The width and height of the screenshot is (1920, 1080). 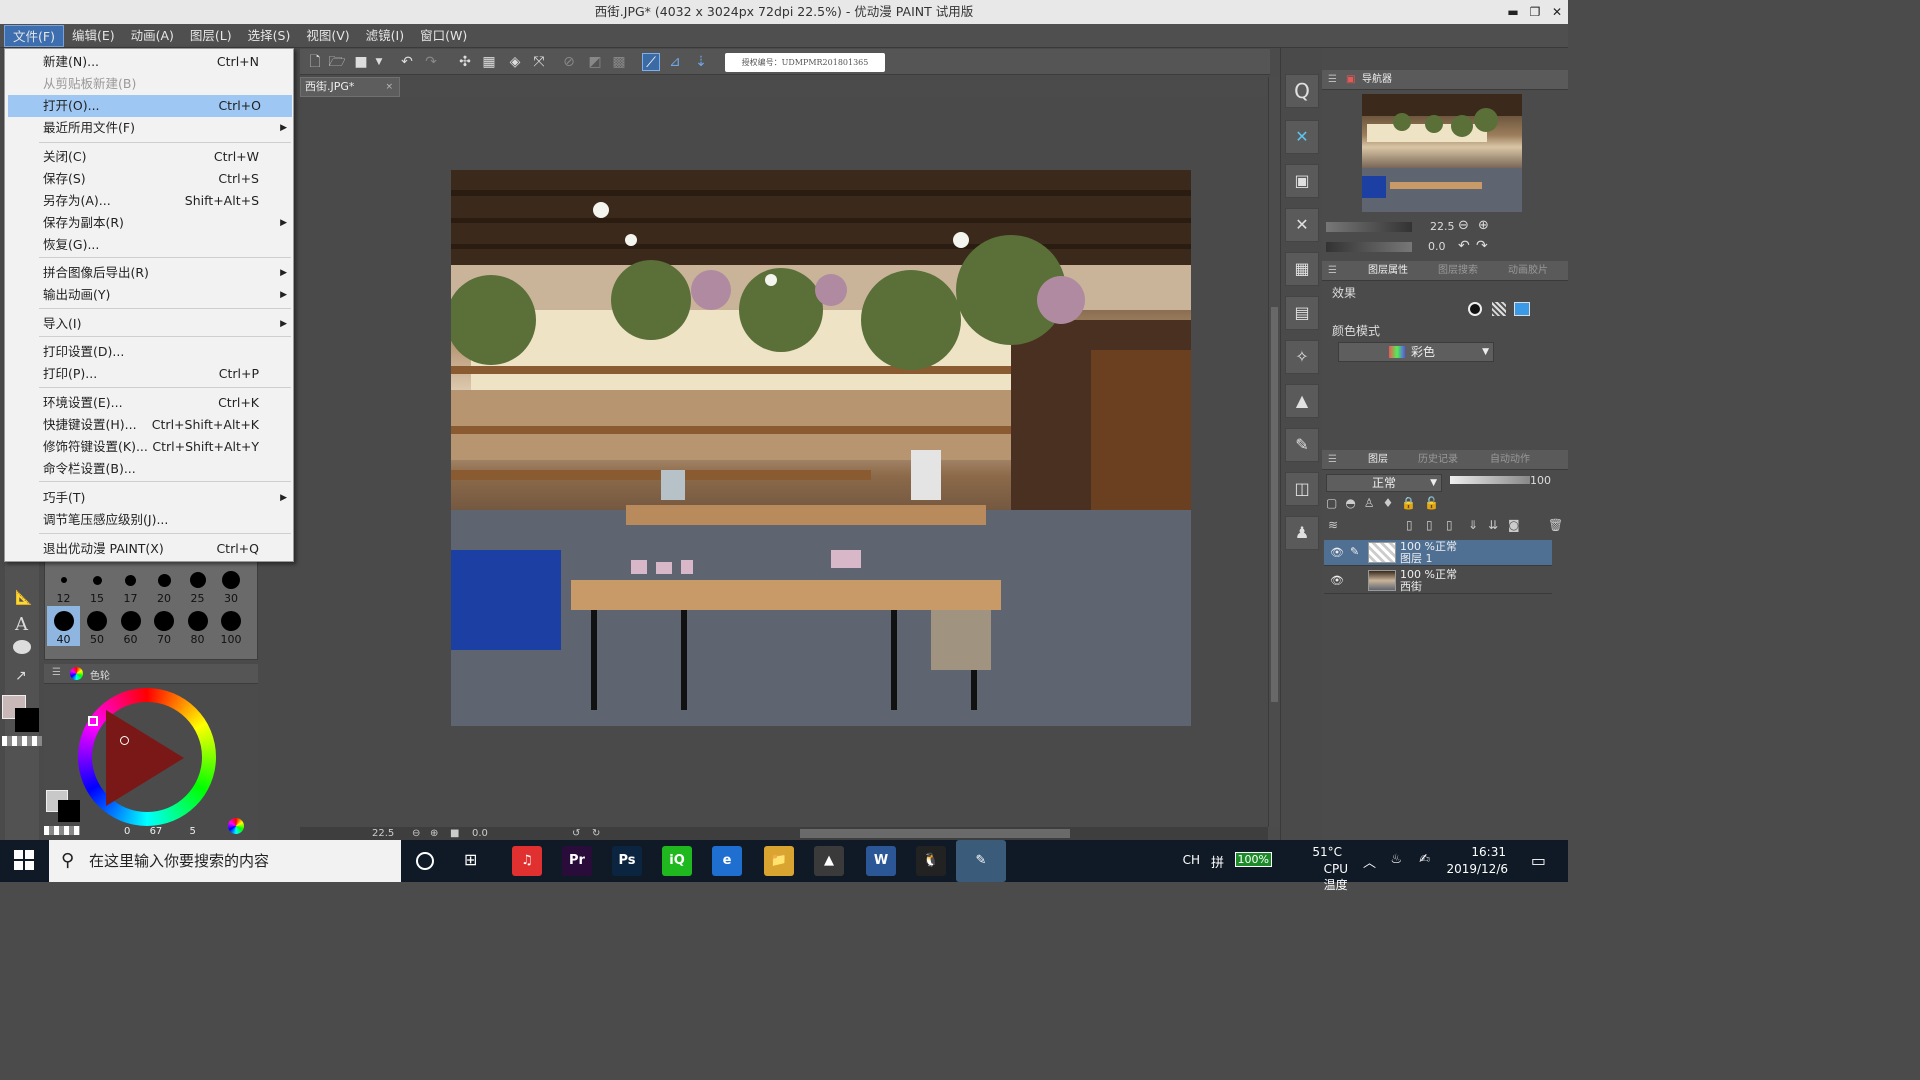 What do you see at coordinates (149, 374) in the screenshot?
I see `file-menu-item: 打印(P)... Ctrl+P` at bounding box center [149, 374].